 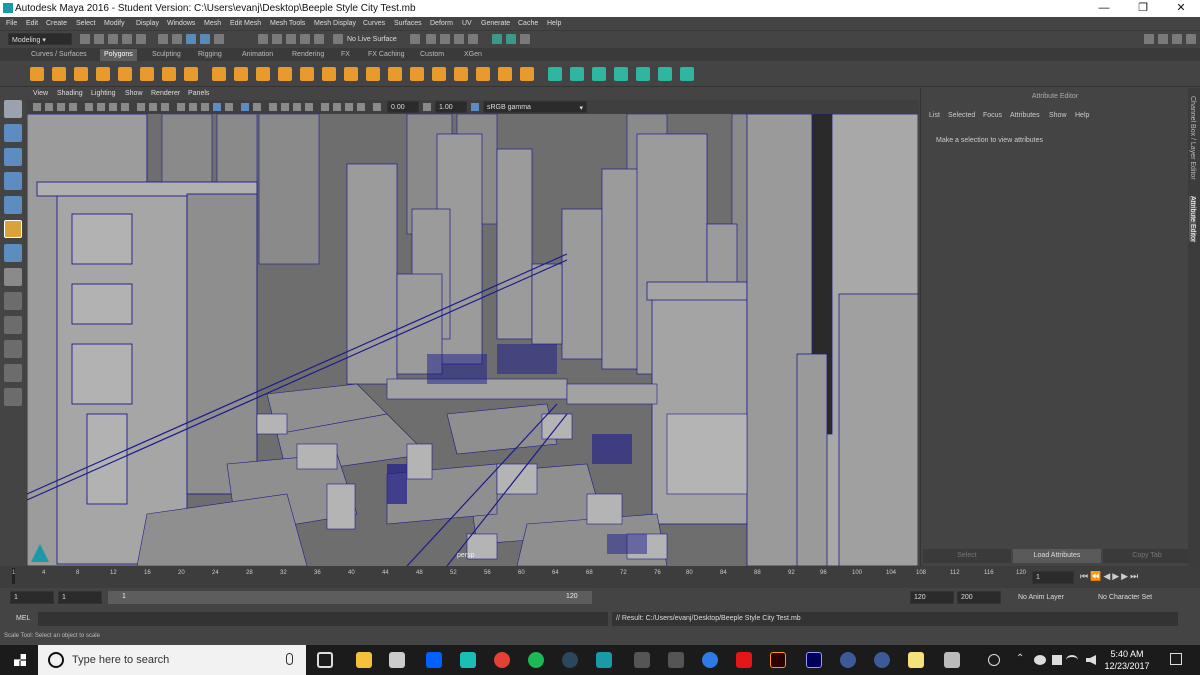 I want to click on select-hierarchy-icon, so click(x=163, y=39).